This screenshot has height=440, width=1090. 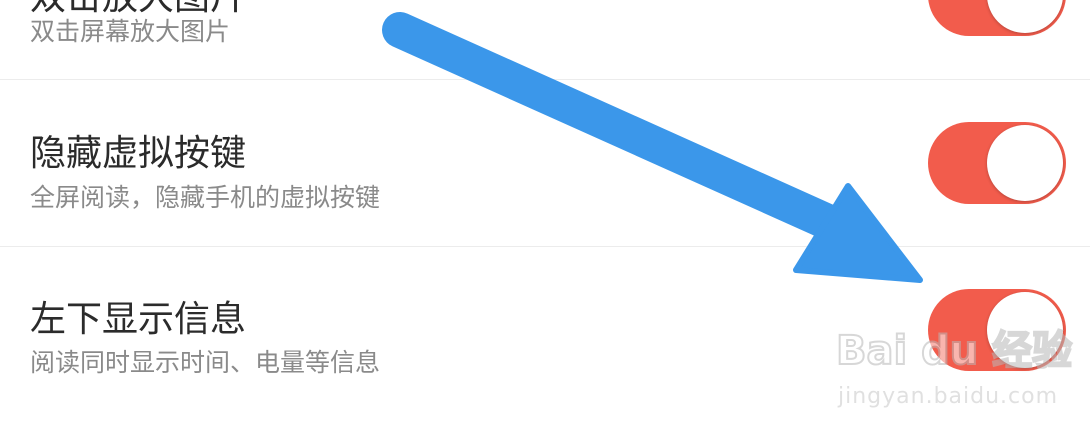 I want to click on toggle-switch-hide-virtual-keys, so click(x=997, y=163).